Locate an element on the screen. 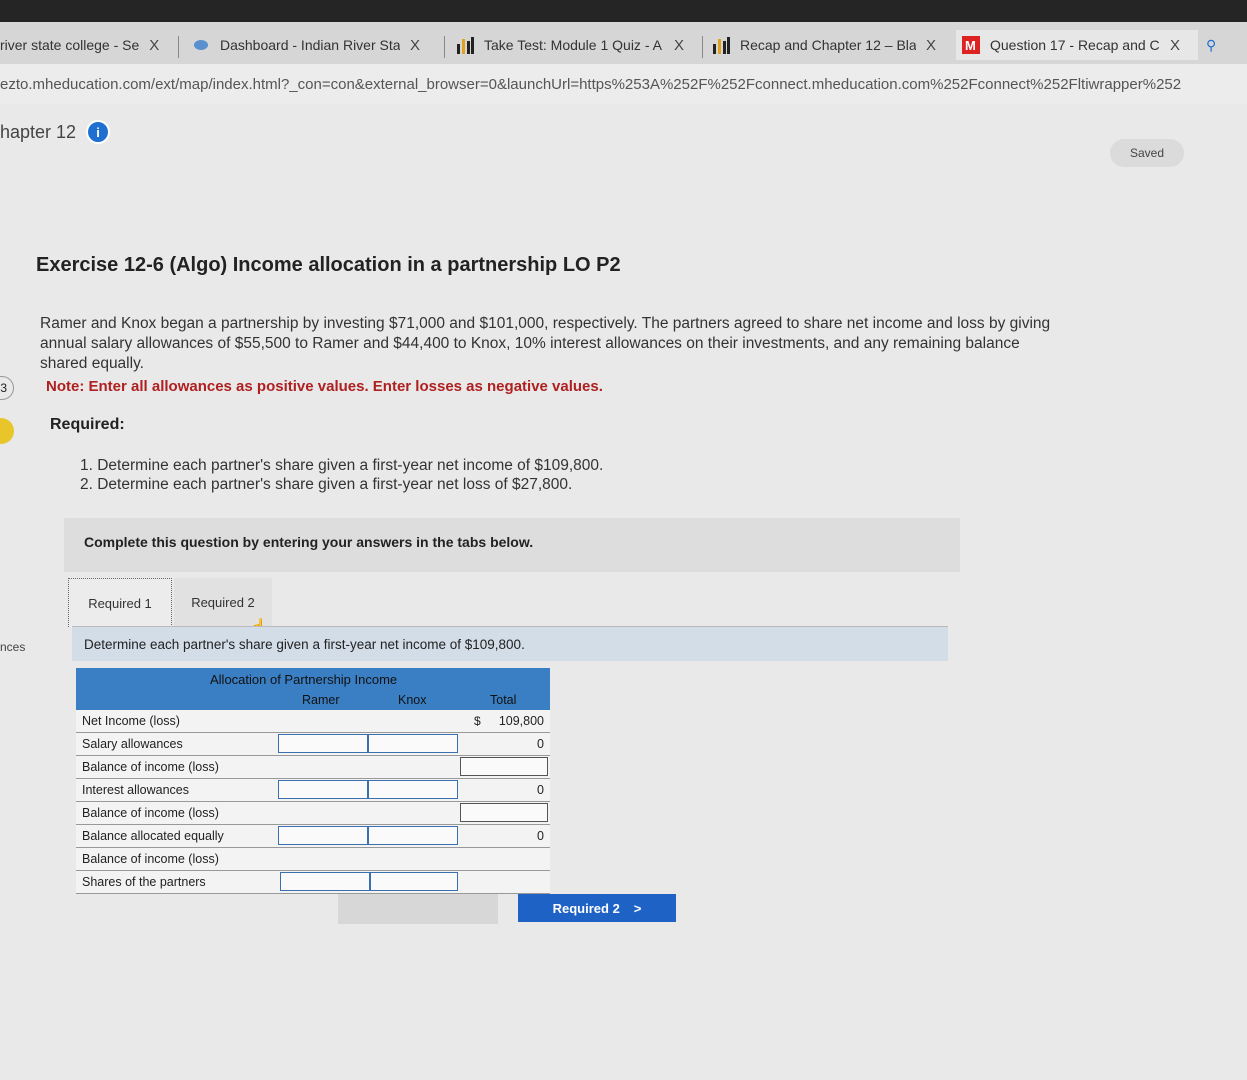  ramer-share-input is located at coordinates (325, 881).